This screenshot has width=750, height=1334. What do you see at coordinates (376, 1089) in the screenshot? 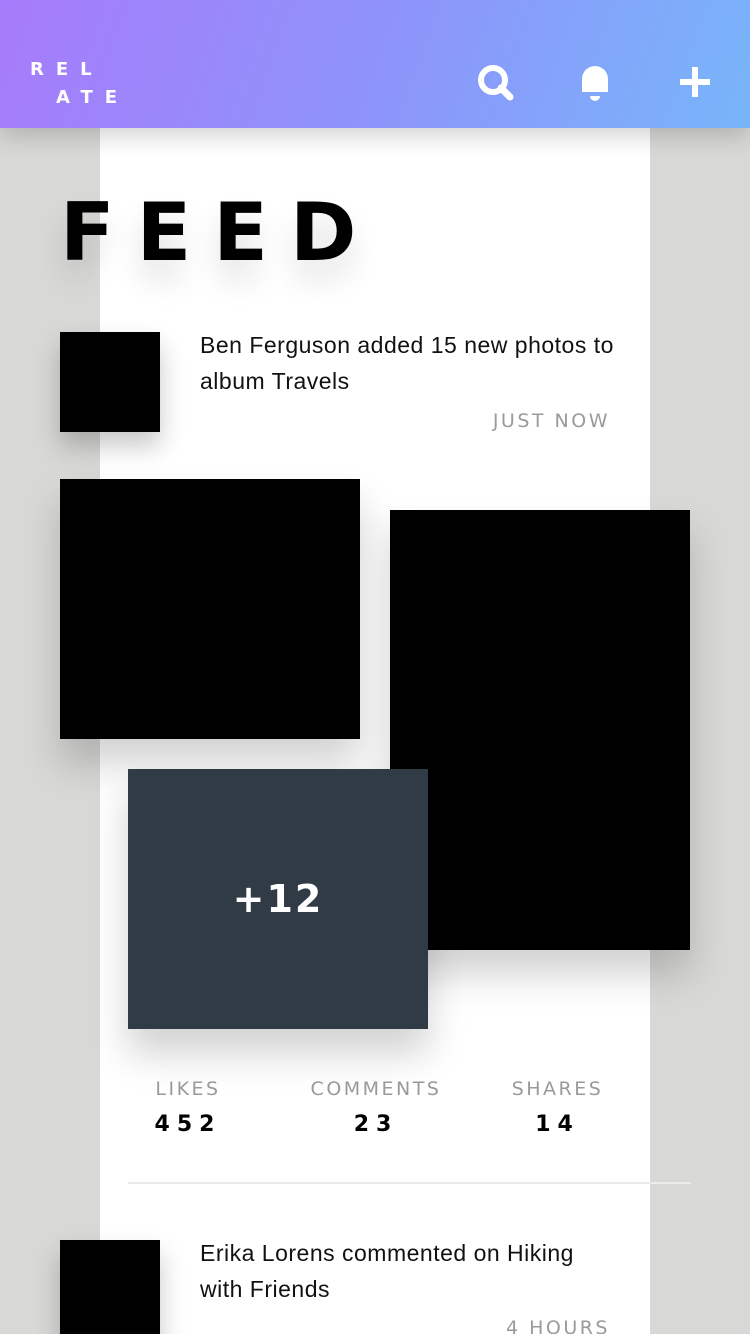
I see `comments-label: COMMENTS` at bounding box center [376, 1089].